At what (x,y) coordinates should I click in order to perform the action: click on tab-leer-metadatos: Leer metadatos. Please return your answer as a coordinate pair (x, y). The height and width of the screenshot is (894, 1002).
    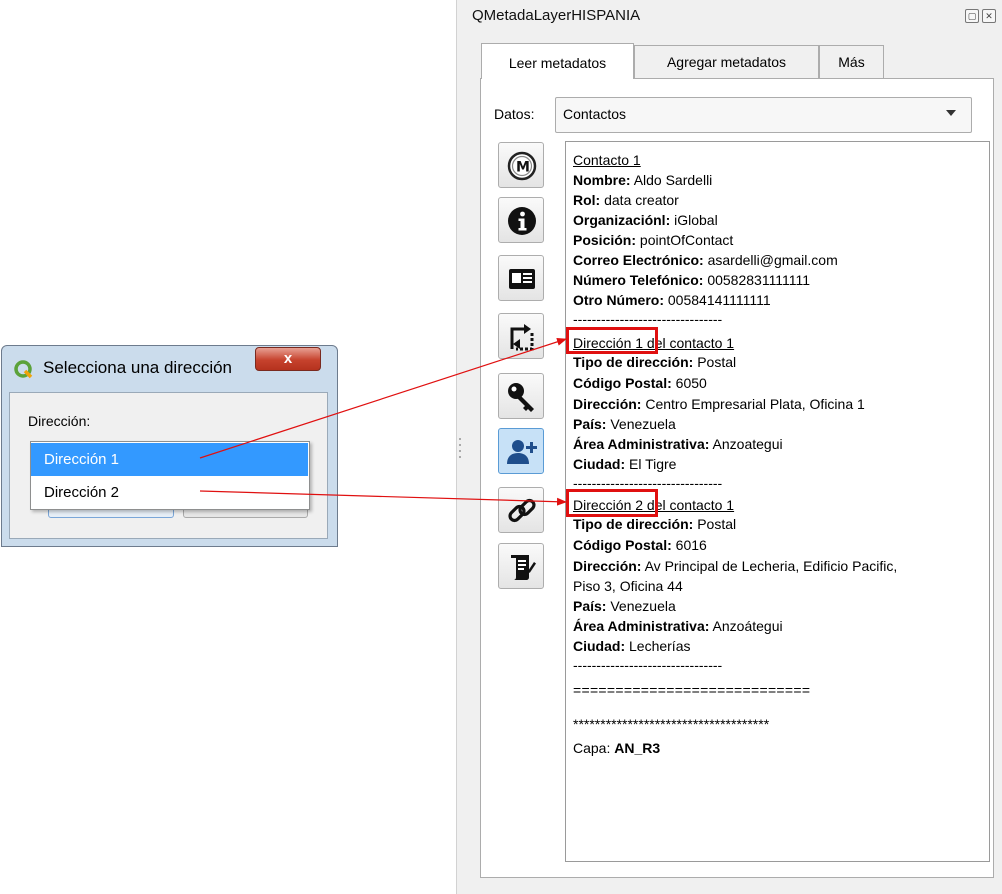
    Looking at the image, I should click on (557, 61).